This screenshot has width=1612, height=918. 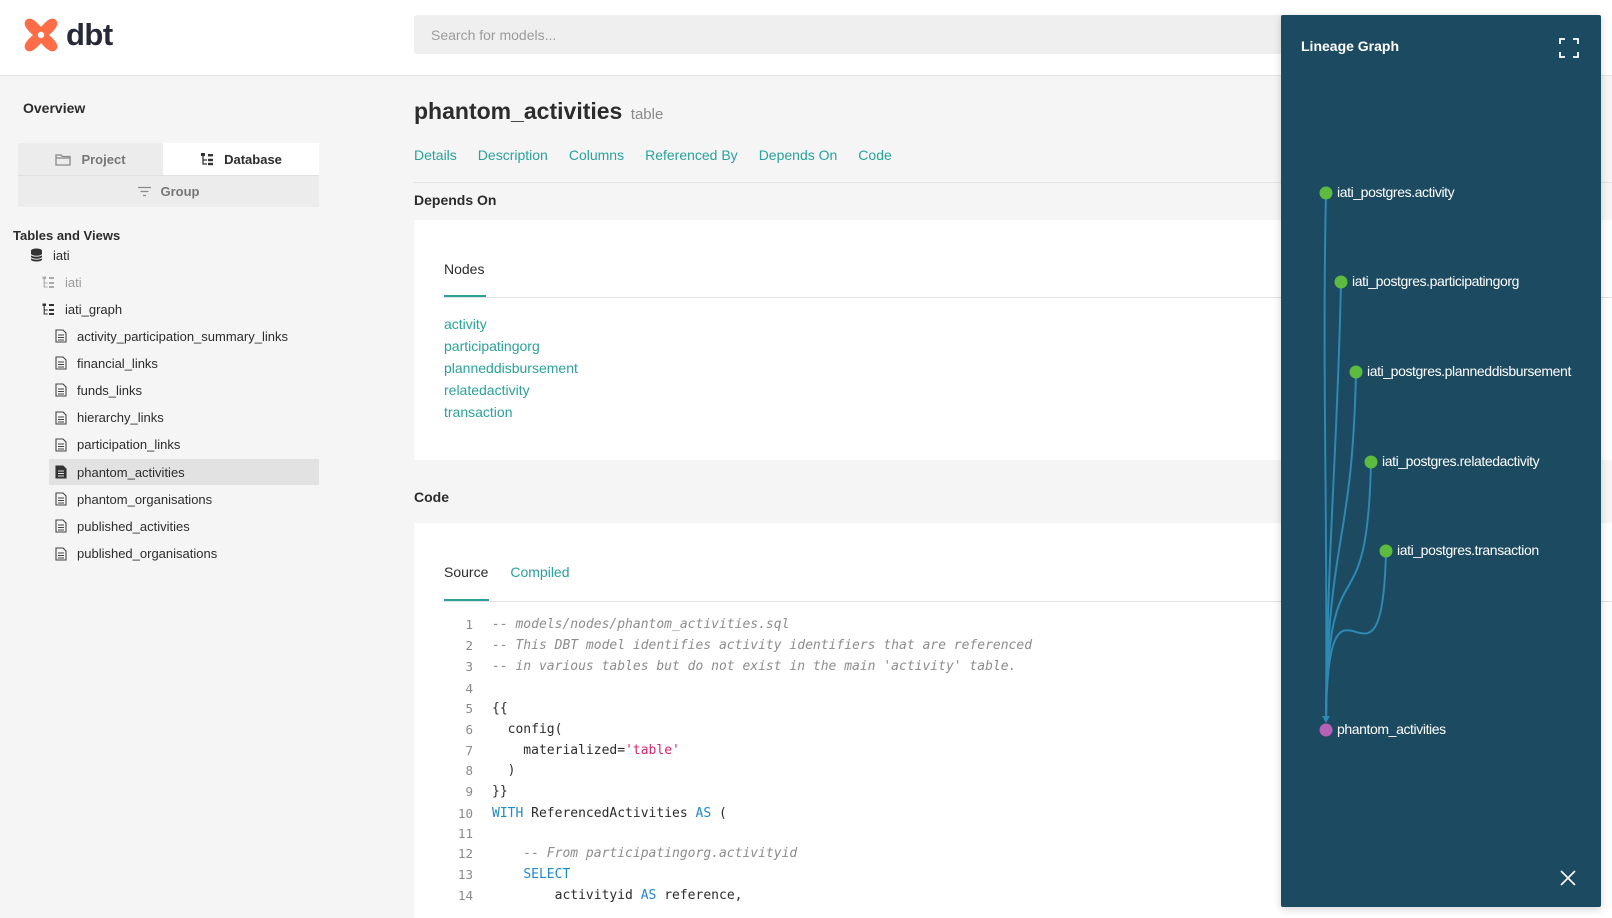 What do you see at coordinates (513, 155) in the screenshot?
I see `tab-description: Description` at bounding box center [513, 155].